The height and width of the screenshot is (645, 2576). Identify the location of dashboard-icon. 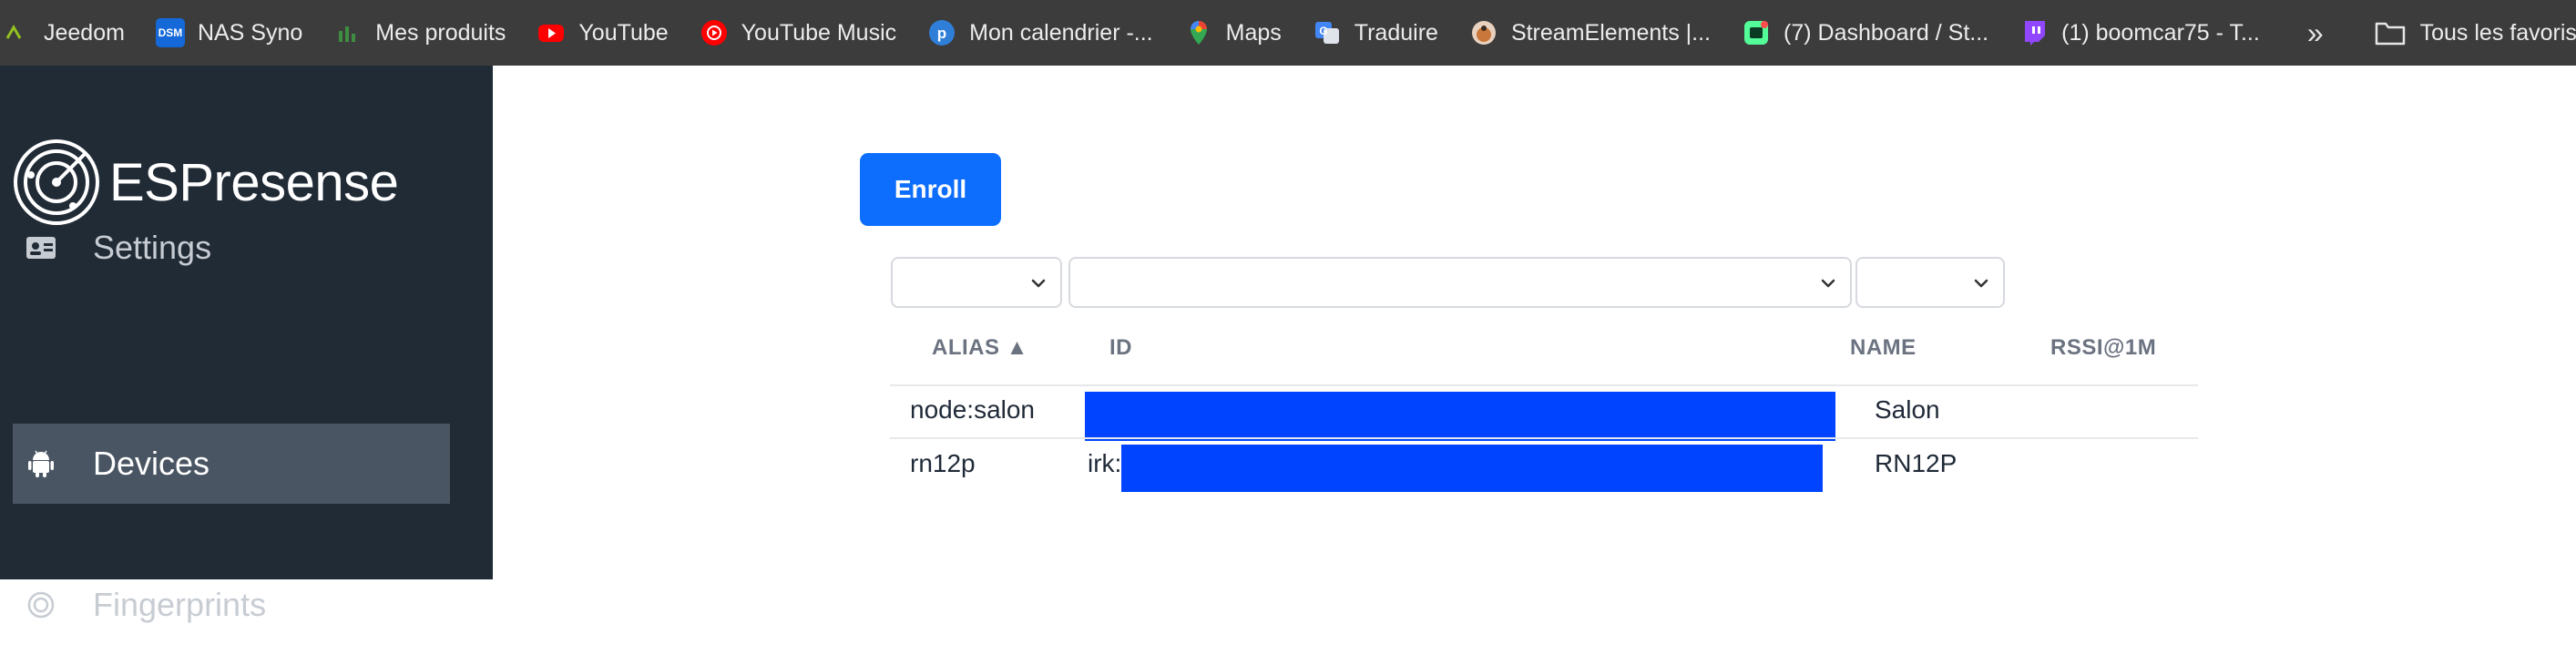
(1757, 32).